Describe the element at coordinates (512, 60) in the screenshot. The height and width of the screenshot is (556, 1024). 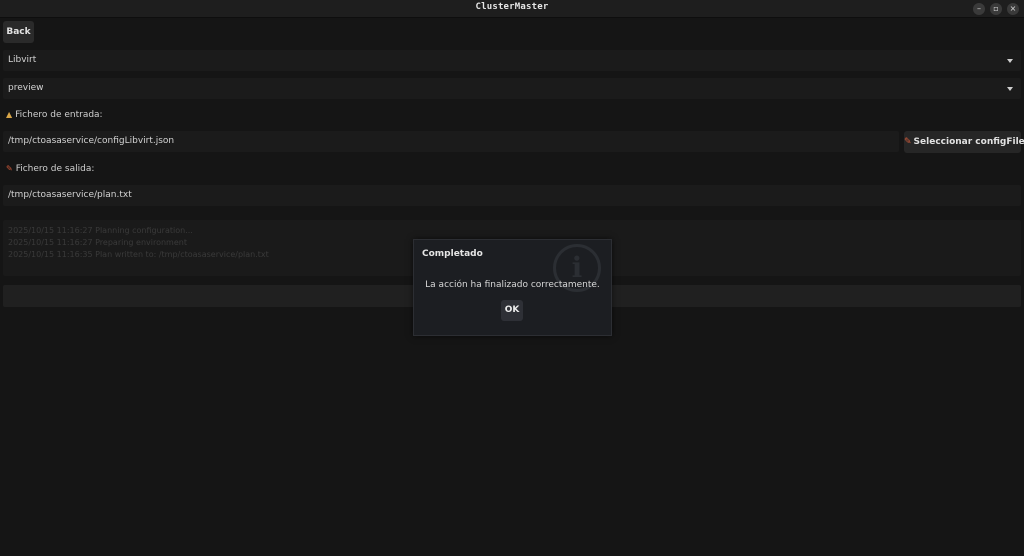
I see `provider-select: Libvirt` at that location.